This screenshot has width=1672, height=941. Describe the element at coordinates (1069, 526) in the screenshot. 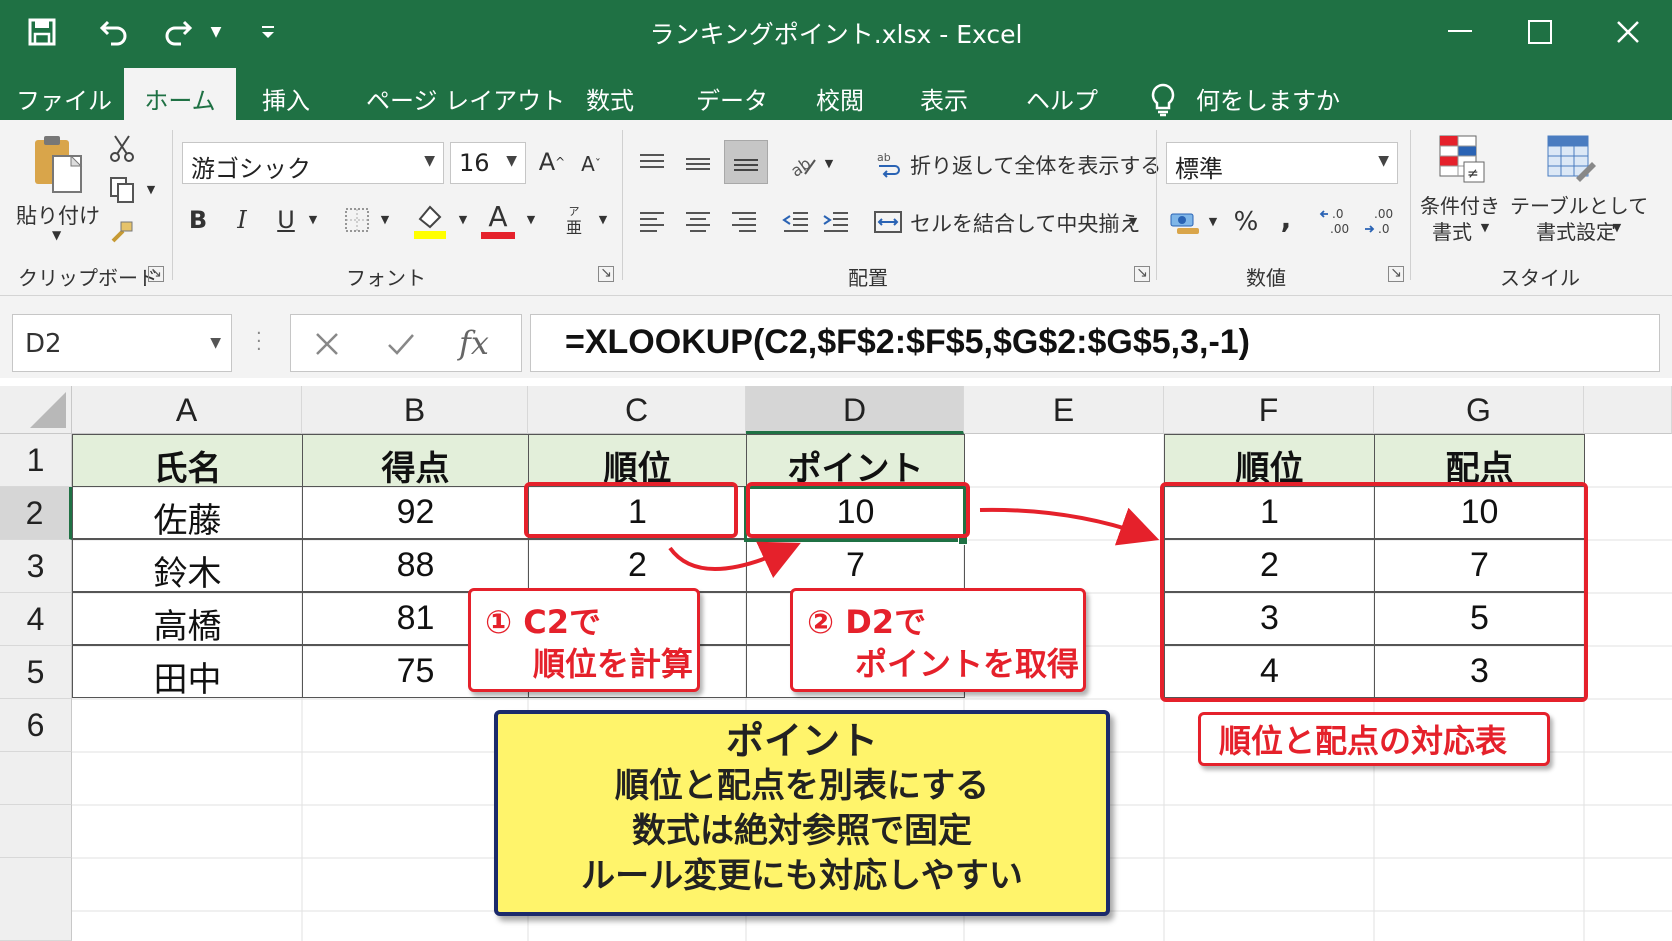

I see `arrow-d2-to-lookup` at that location.